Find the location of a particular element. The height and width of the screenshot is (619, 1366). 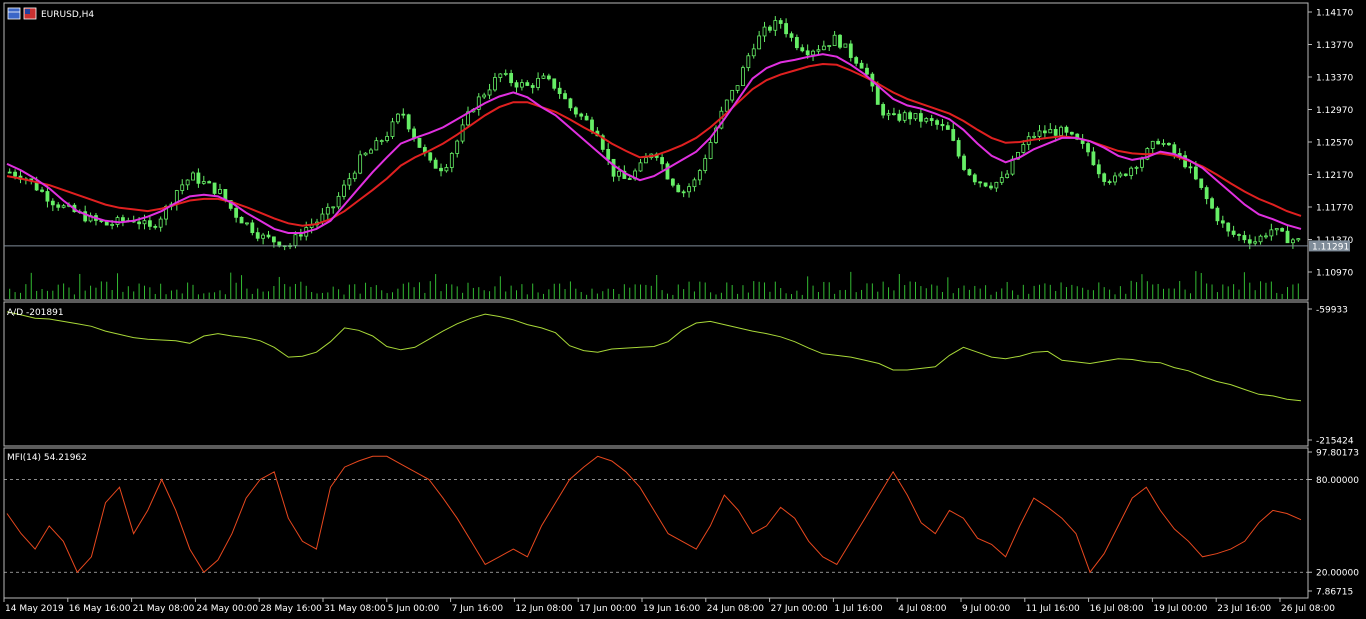

time-tick-4: 28 May 16:00 is located at coordinates (291, 609).